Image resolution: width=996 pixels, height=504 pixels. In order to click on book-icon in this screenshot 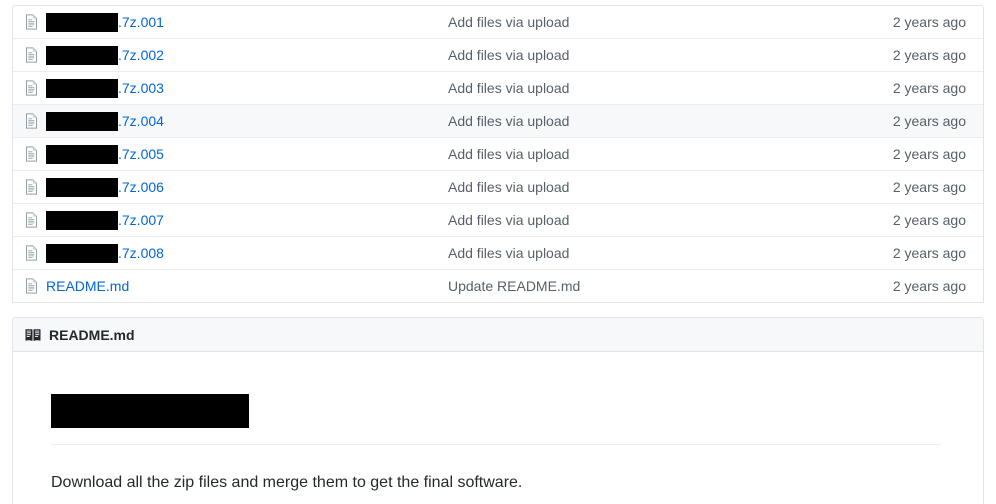, I will do `click(33, 335)`.